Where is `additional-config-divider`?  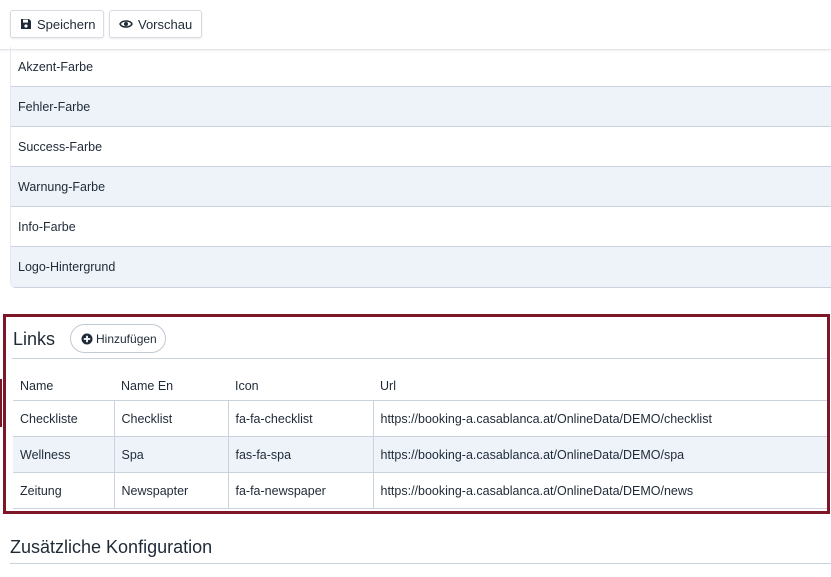 additional-config-divider is located at coordinates (420, 563).